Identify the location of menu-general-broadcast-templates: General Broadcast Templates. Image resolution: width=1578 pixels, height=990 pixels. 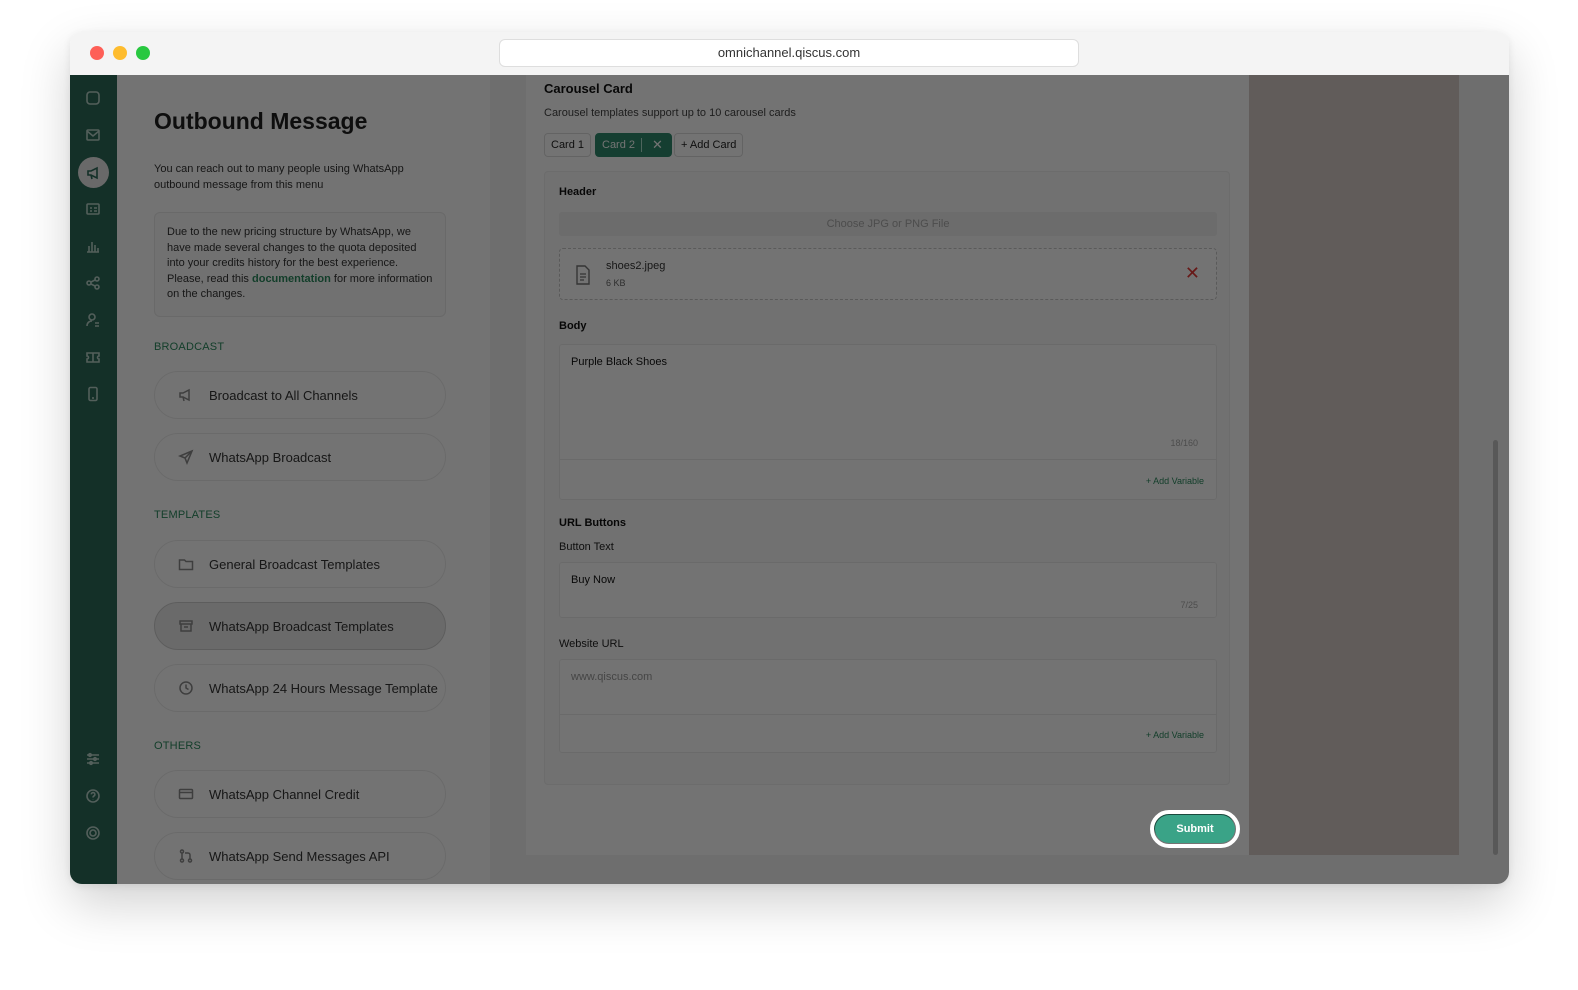
(300, 564).